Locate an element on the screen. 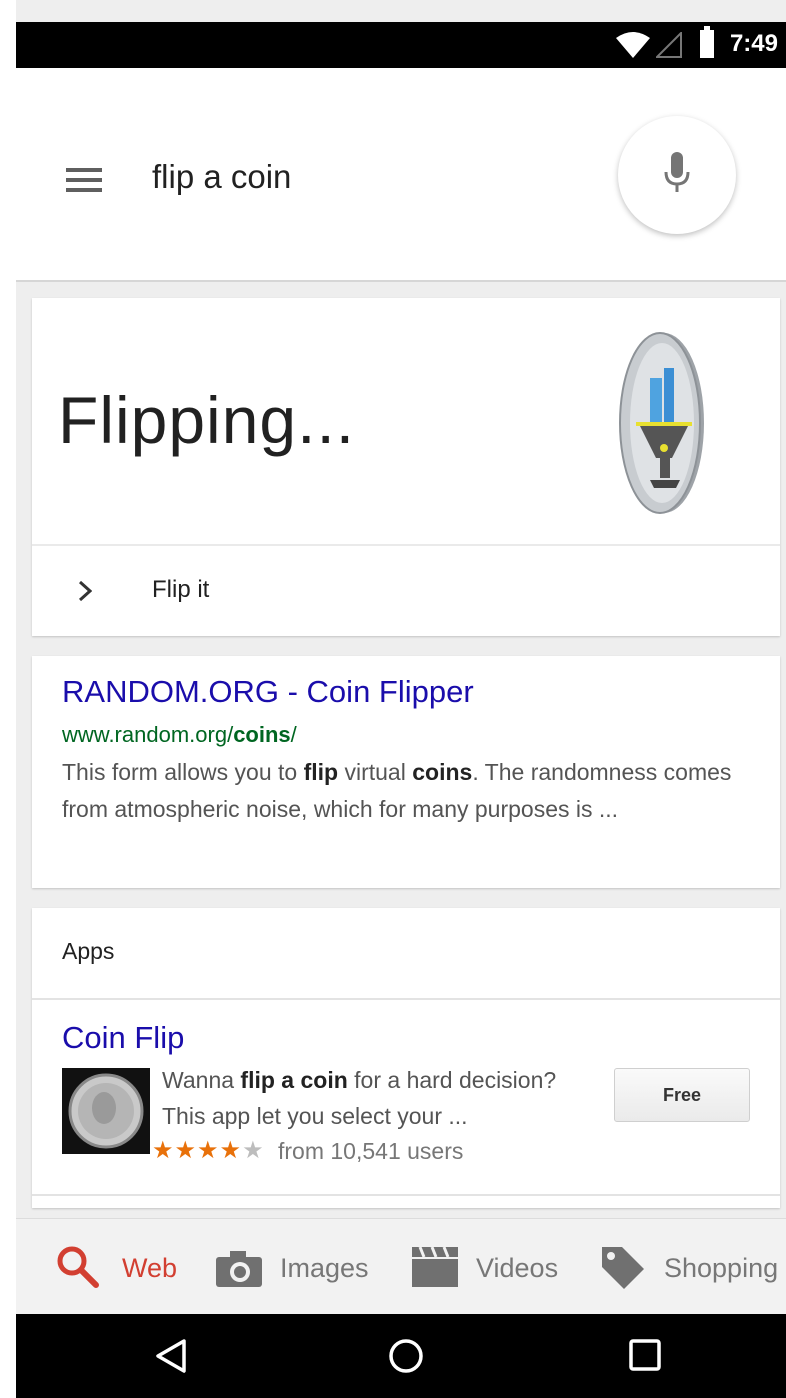  back-icon is located at coordinates (171, 1356).